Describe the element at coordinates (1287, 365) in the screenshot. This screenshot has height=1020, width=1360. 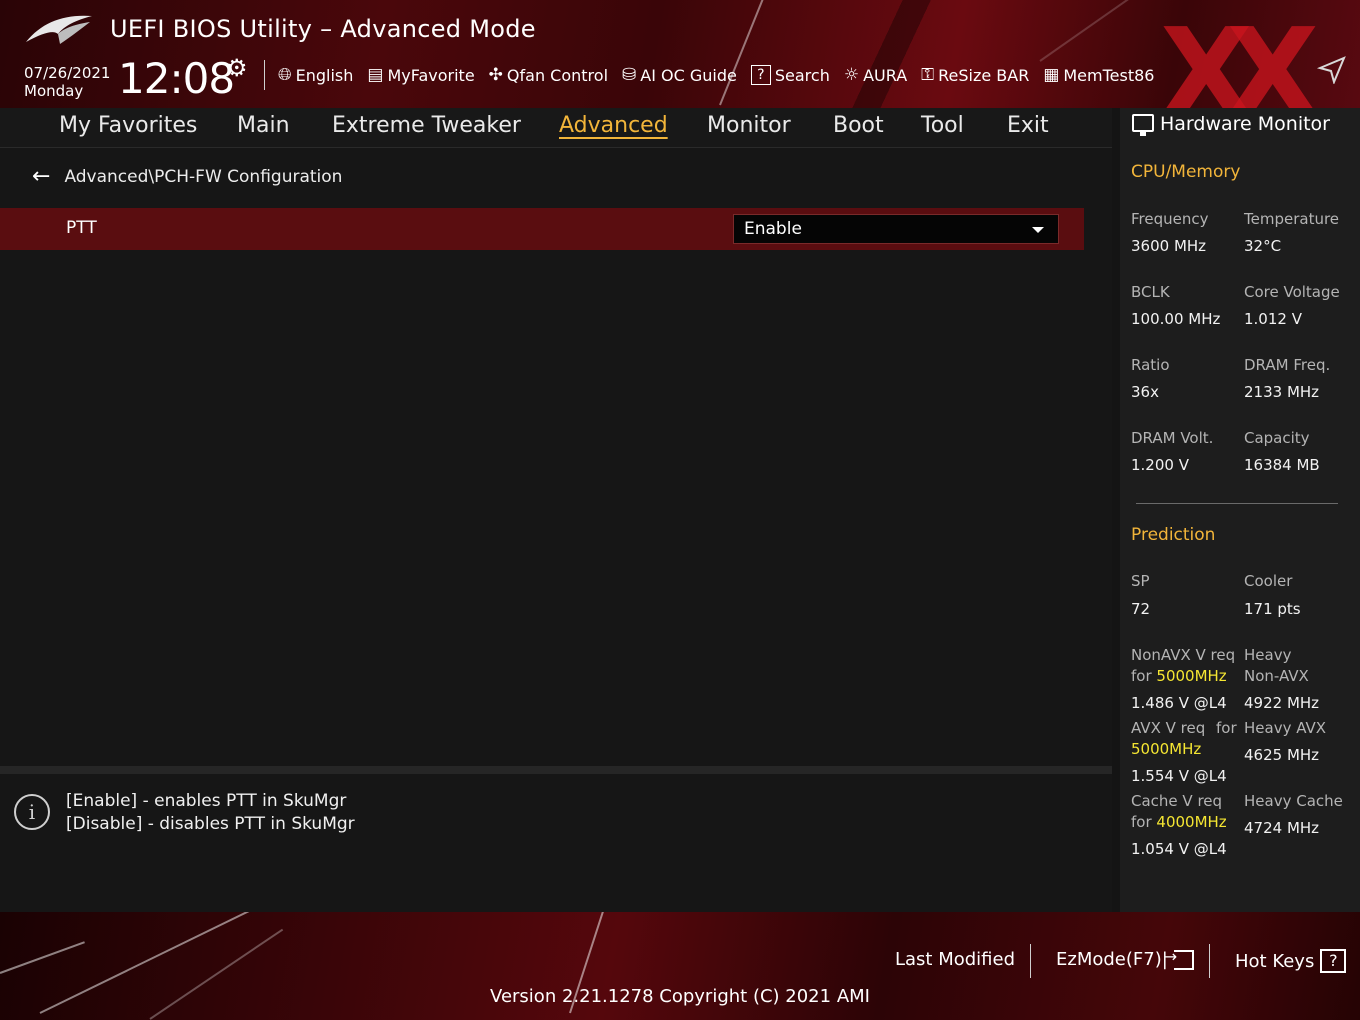
I see `hw-label: DRAM Freq.` at that location.